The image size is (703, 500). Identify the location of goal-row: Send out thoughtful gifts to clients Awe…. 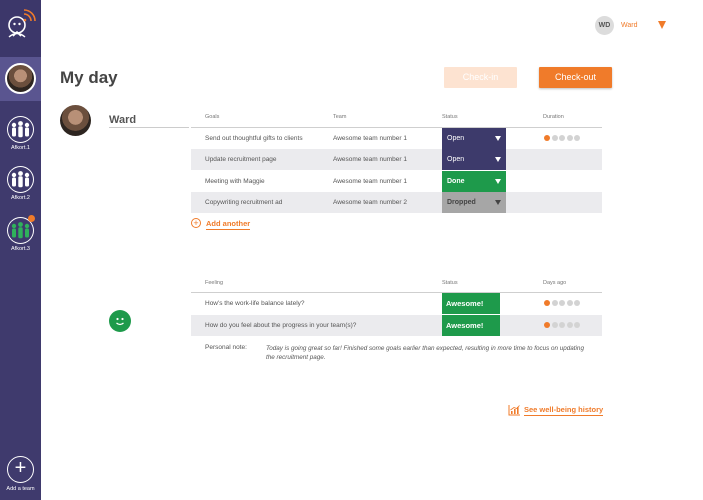
(396, 138).